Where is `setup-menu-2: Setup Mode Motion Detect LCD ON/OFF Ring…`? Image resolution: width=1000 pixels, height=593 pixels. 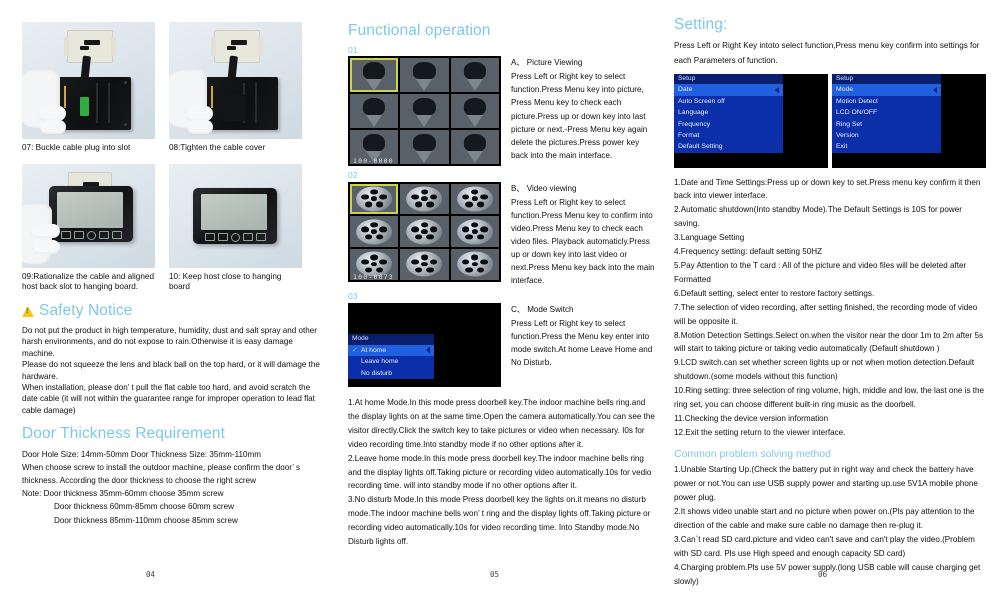
setup-menu-2: Setup Mode Motion Detect LCD ON/OFF Ring… is located at coordinates (887, 113).